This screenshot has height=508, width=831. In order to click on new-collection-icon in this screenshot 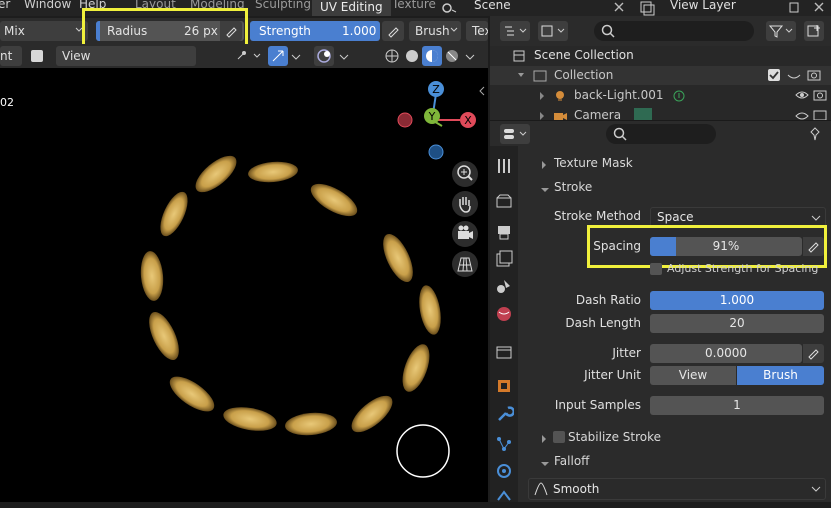, I will do `click(814, 31)`.